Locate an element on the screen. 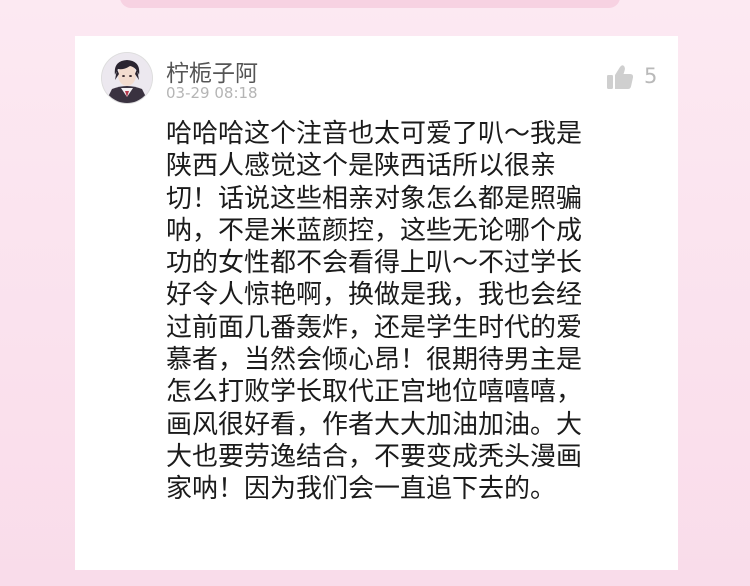 The width and height of the screenshot is (750, 586). decorative-top-strip is located at coordinates (370, 4).